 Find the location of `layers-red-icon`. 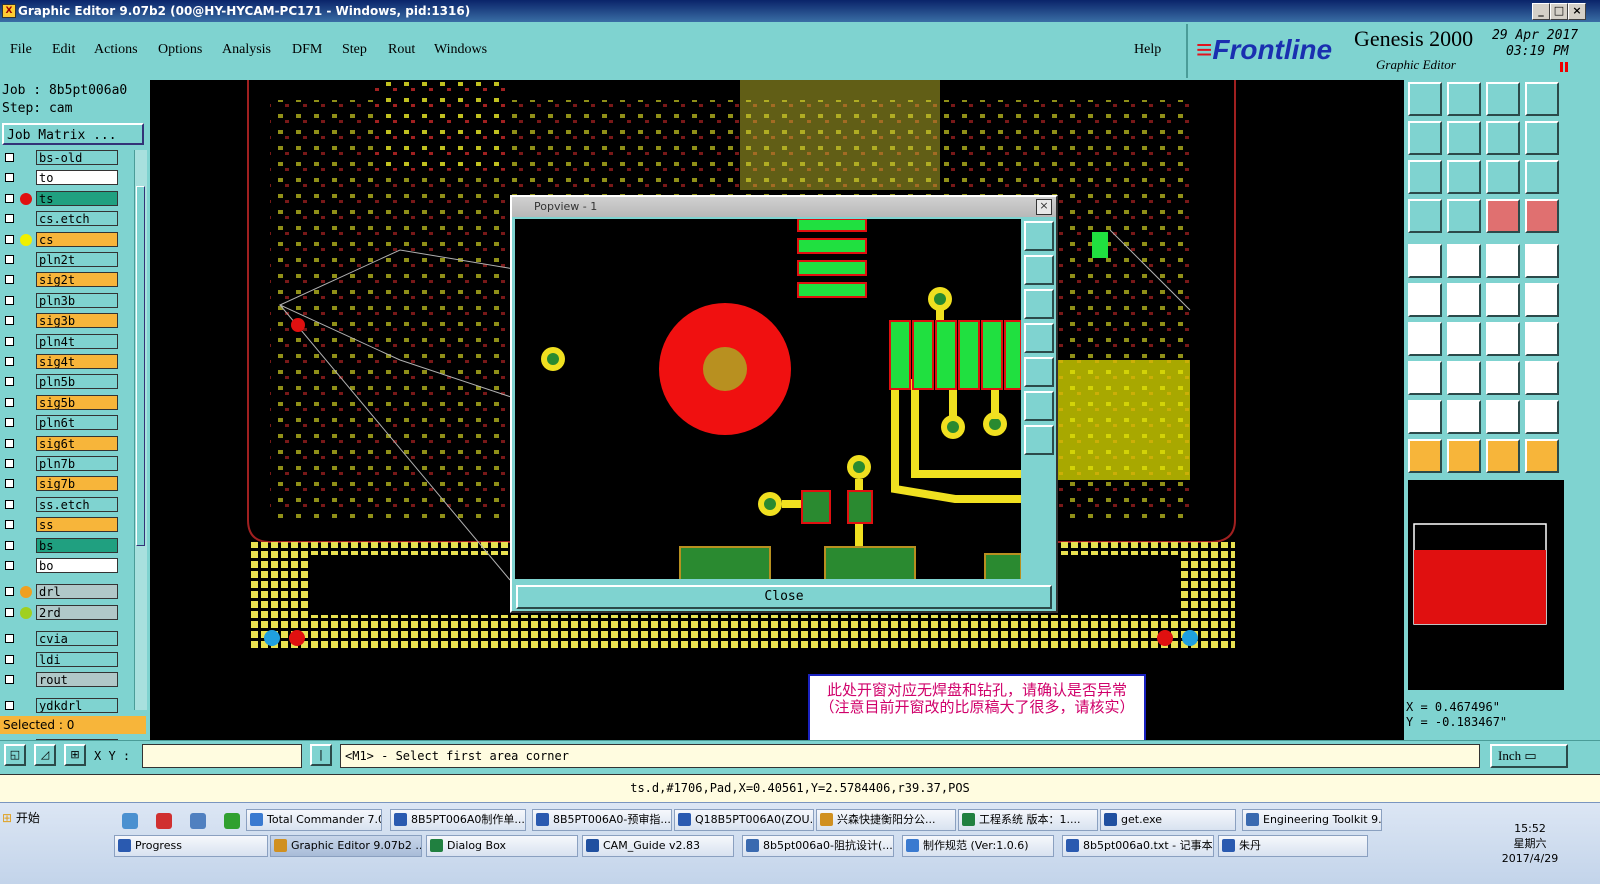

layers-red-icon is located at coordinates (1503, 216).